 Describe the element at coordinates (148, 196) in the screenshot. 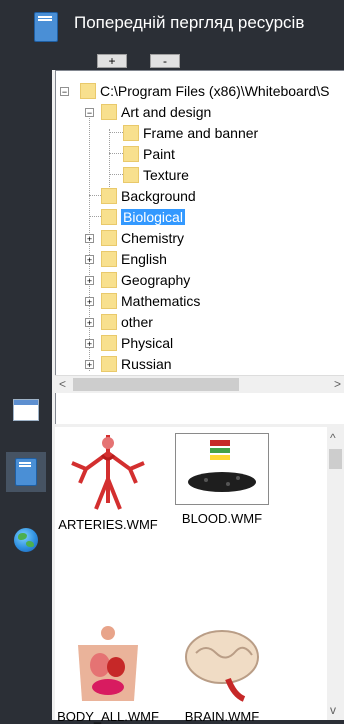

I see `tree-item-background: Background` at that location.